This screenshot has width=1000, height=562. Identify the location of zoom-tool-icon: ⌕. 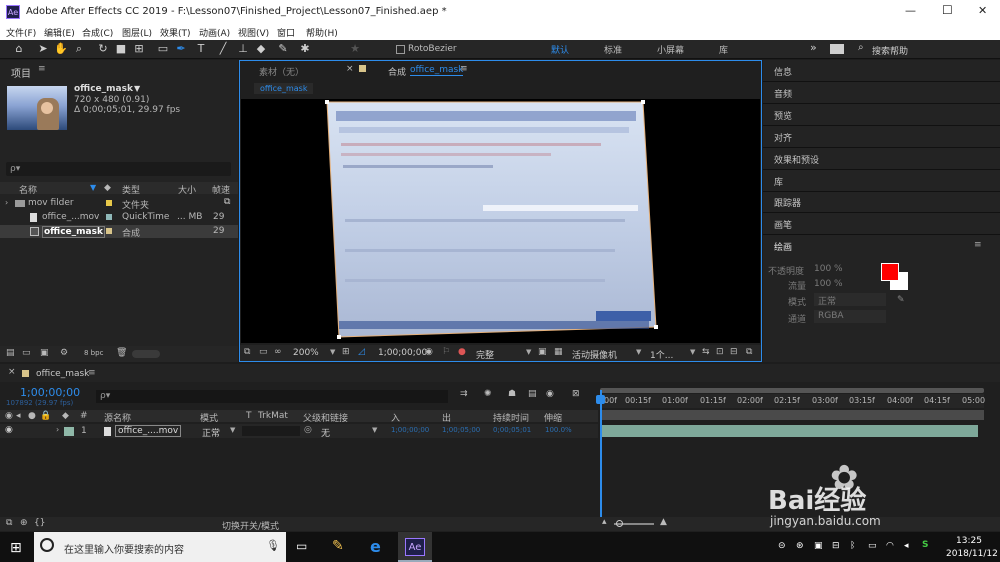
(79, 49).